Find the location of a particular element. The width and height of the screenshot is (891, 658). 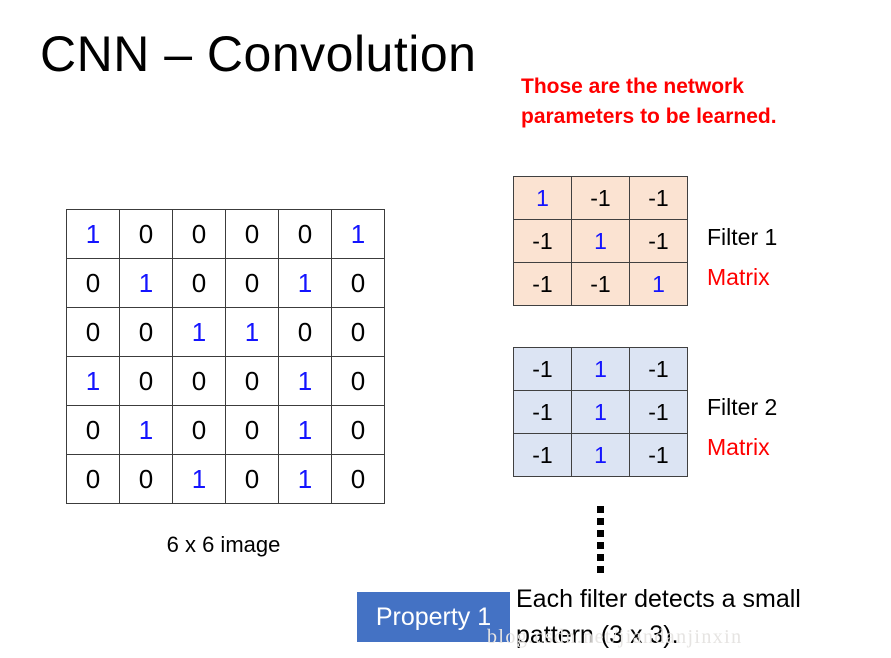

network-note-line-2: parameters to be learned. is located at coordinates (649, 116).